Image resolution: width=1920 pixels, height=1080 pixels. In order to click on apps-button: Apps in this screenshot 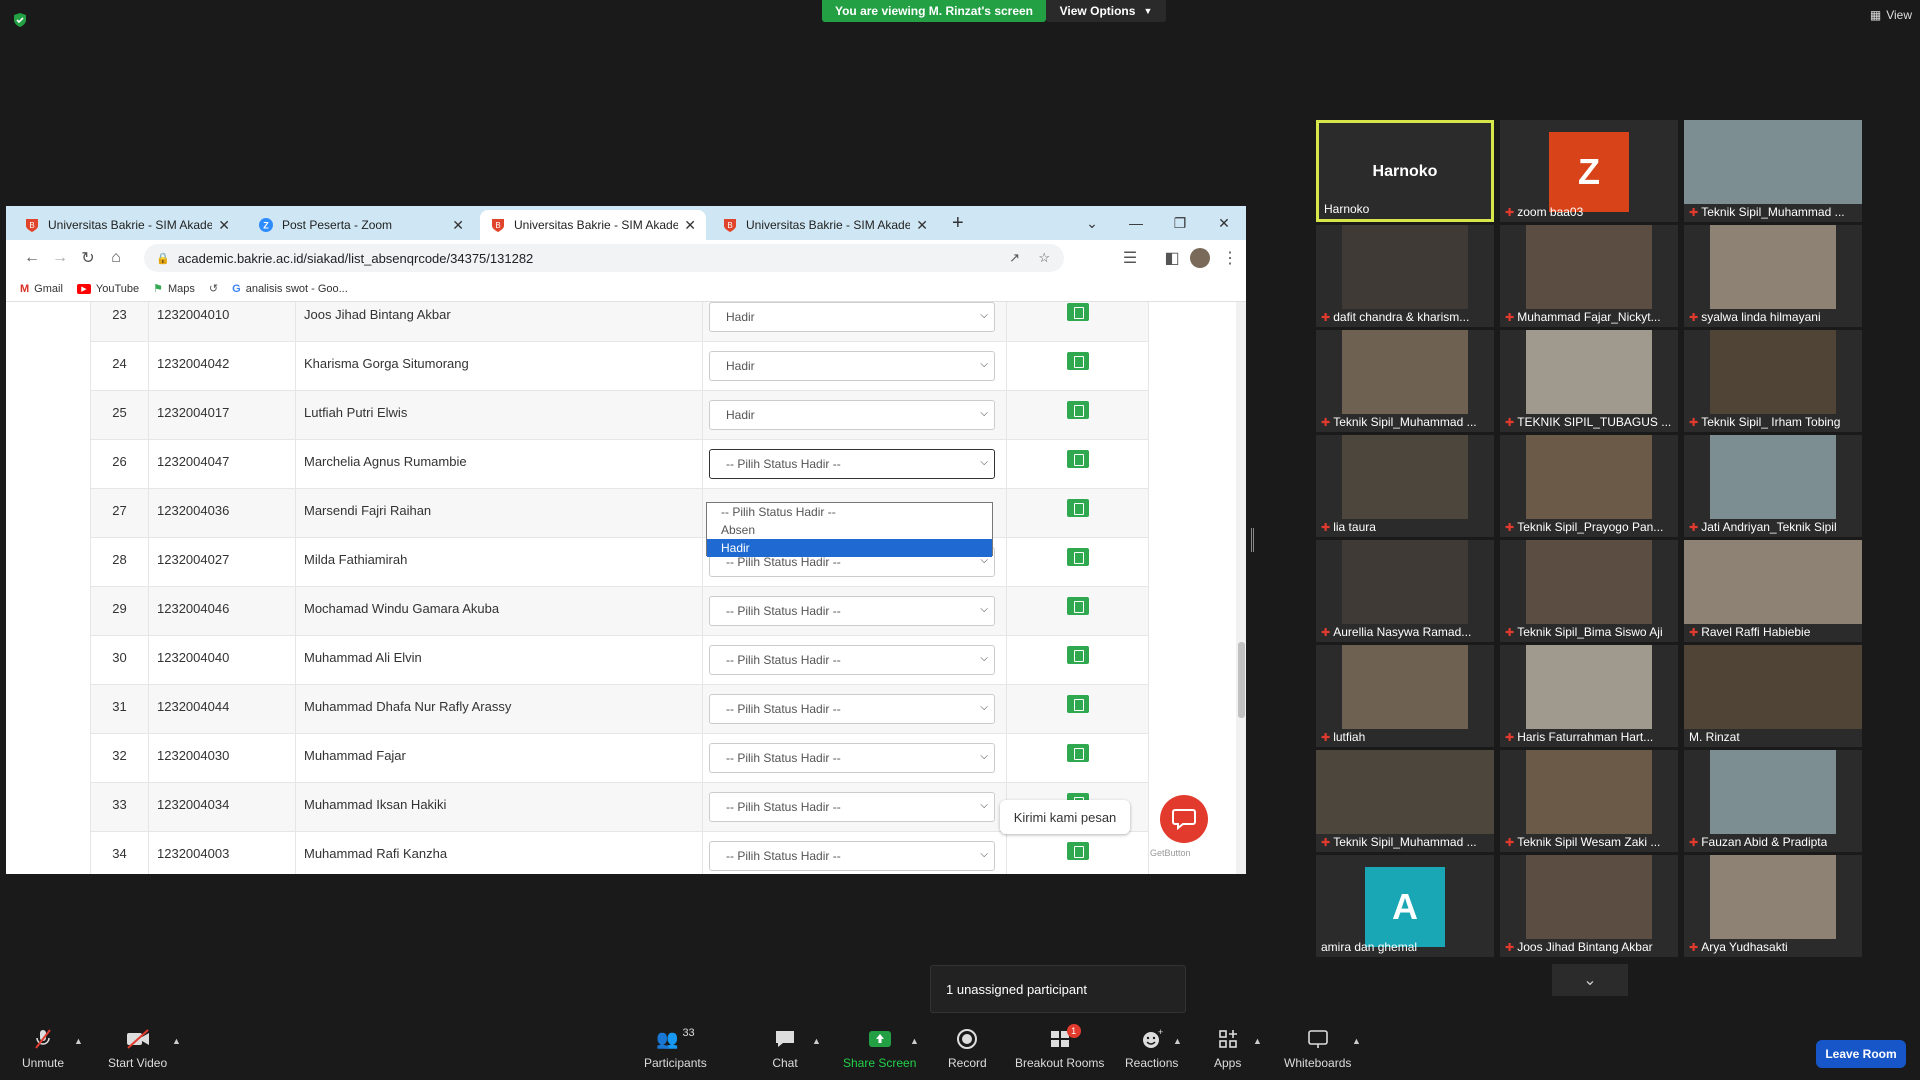, I will do `click(1227, 1049)`.